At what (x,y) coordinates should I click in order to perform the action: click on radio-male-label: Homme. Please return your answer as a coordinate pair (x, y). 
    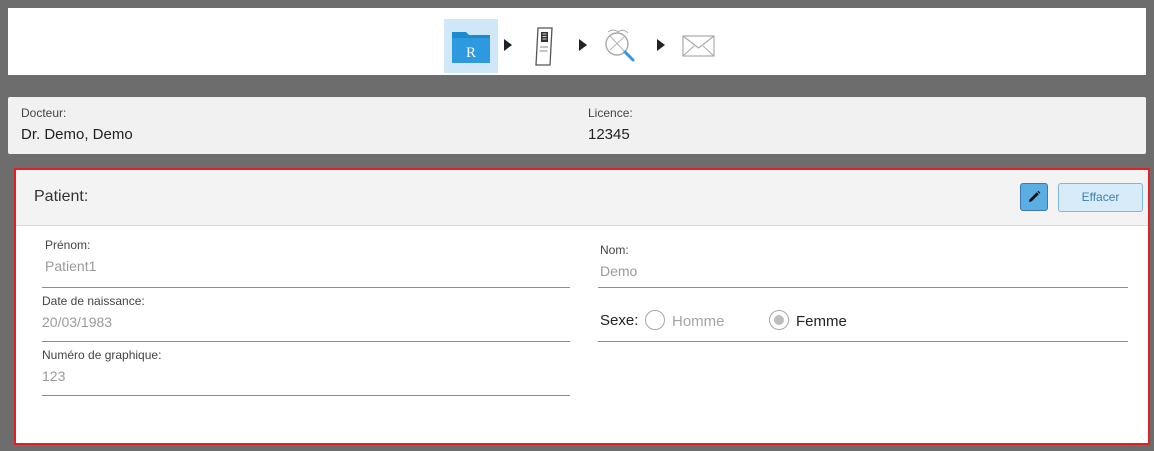
    Looking at the image, I should click on (698, 321).